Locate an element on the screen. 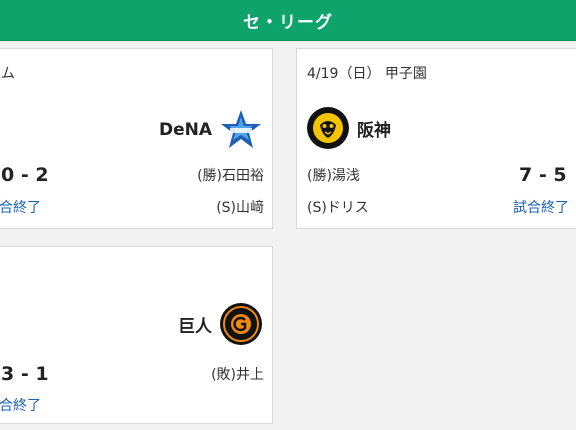 Image resolution: width=576 pixels, height=430 pixels. tigers-logo-icon is located at coordinates (328, 128).